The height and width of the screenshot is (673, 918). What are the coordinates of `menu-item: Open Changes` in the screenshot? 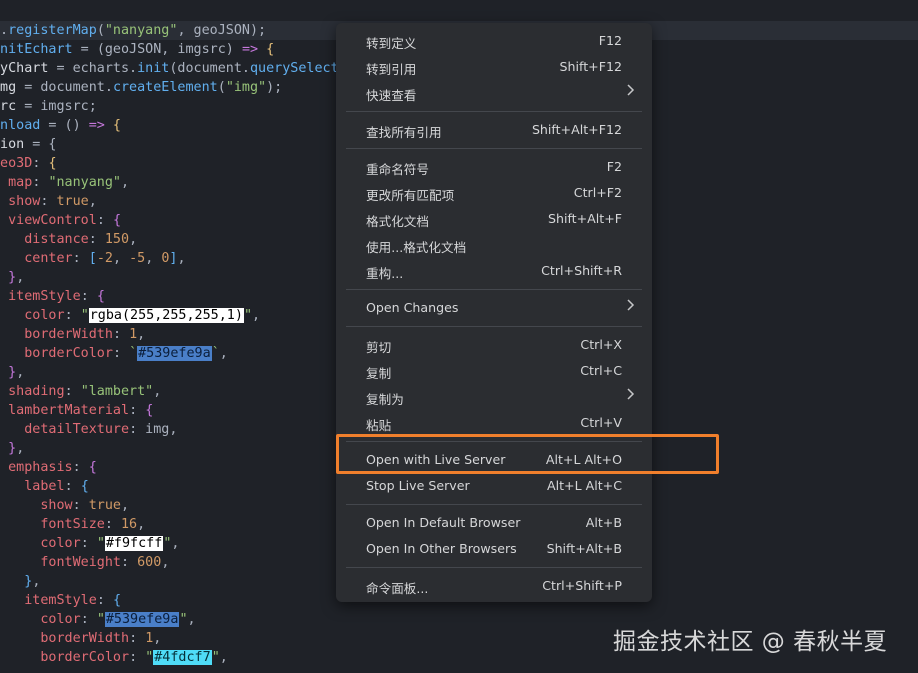 It's located at (494, 308).